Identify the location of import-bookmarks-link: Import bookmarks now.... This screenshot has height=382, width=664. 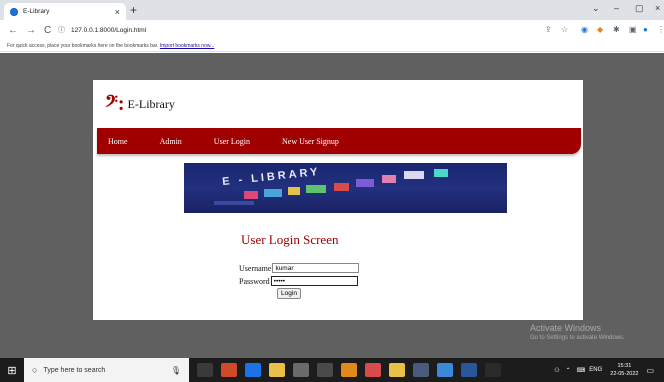
(187, 46).